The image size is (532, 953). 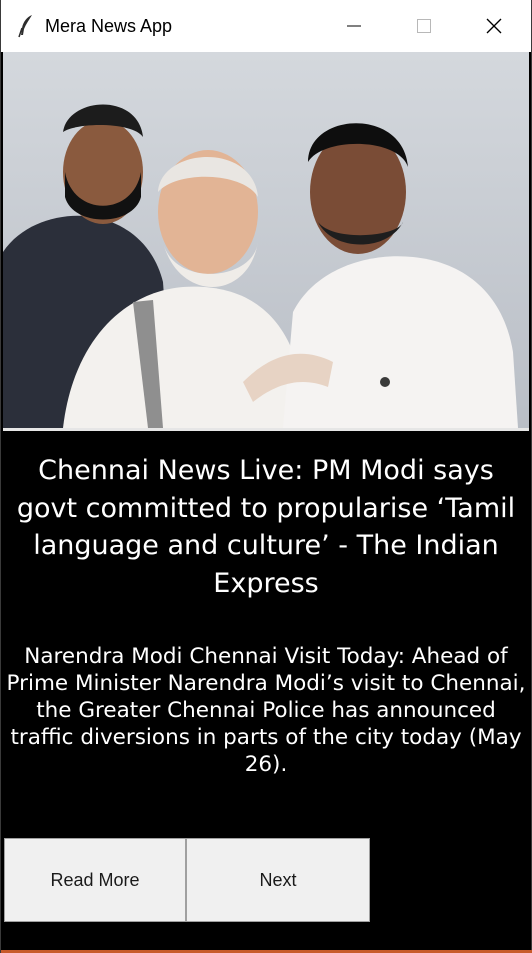 I want to click on close-button, so click(x=494, y=26).